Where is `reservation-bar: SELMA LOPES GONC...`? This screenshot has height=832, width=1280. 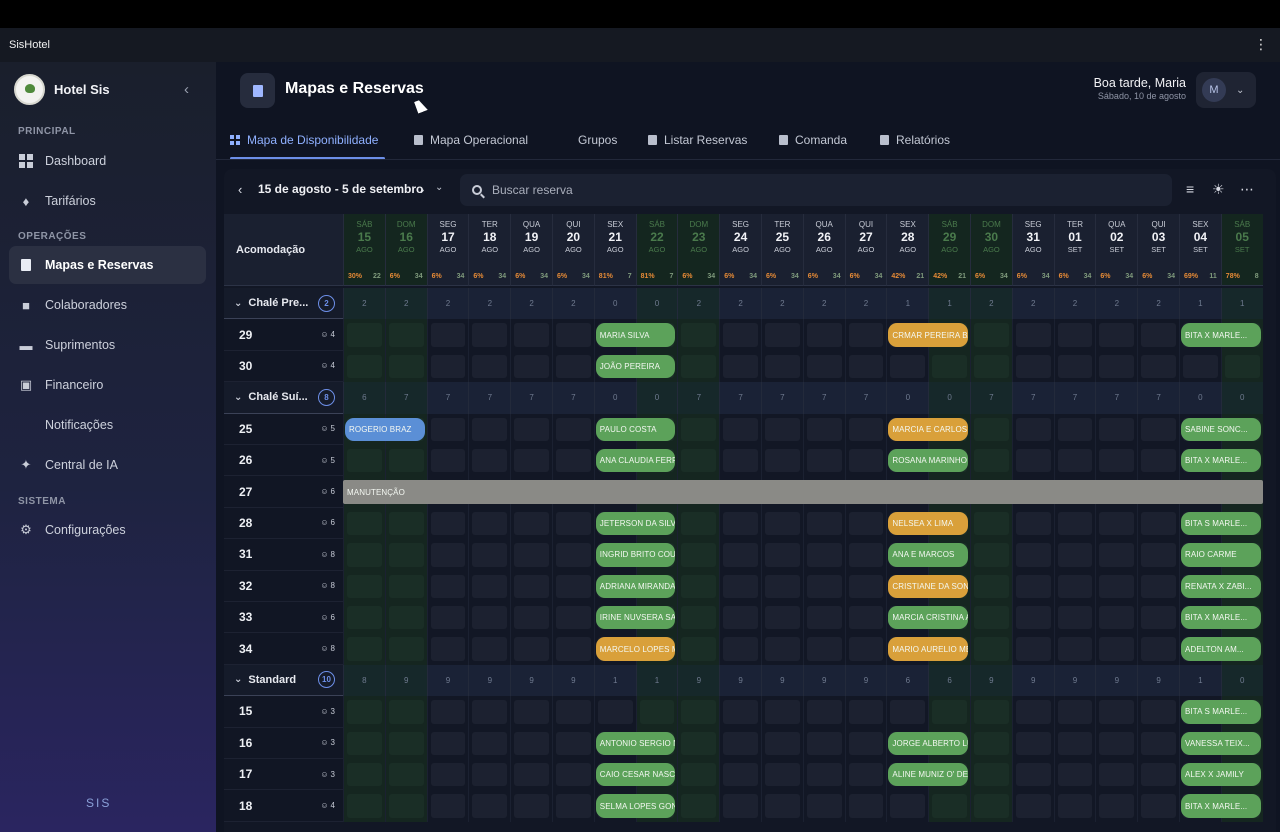 reservation-bar: SELMA LOPES GONC... is located at coordinates (635, 806).